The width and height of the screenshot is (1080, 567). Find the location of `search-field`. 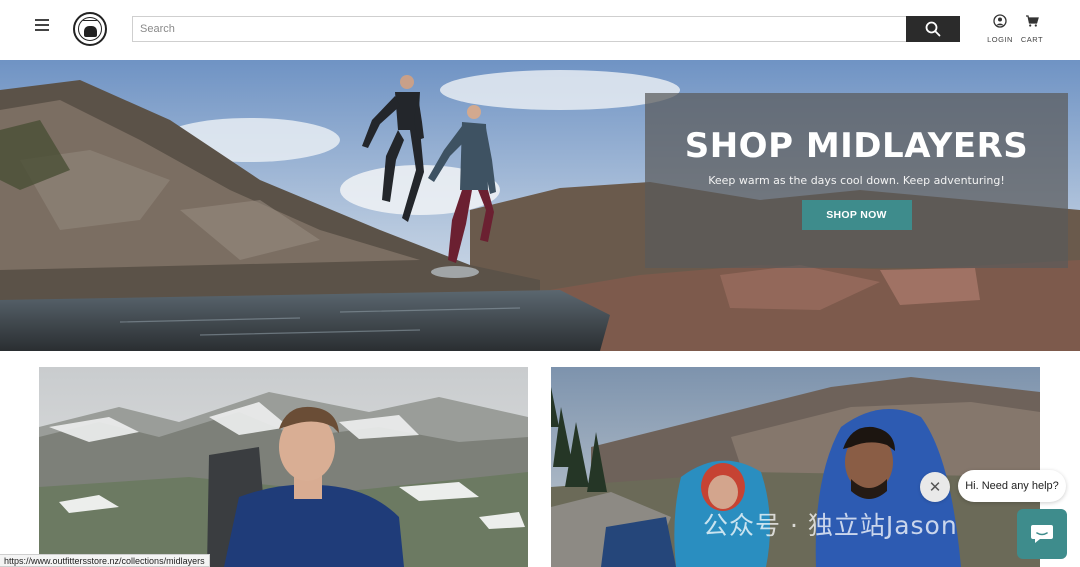

search-field is located at coordinates (519, 29).